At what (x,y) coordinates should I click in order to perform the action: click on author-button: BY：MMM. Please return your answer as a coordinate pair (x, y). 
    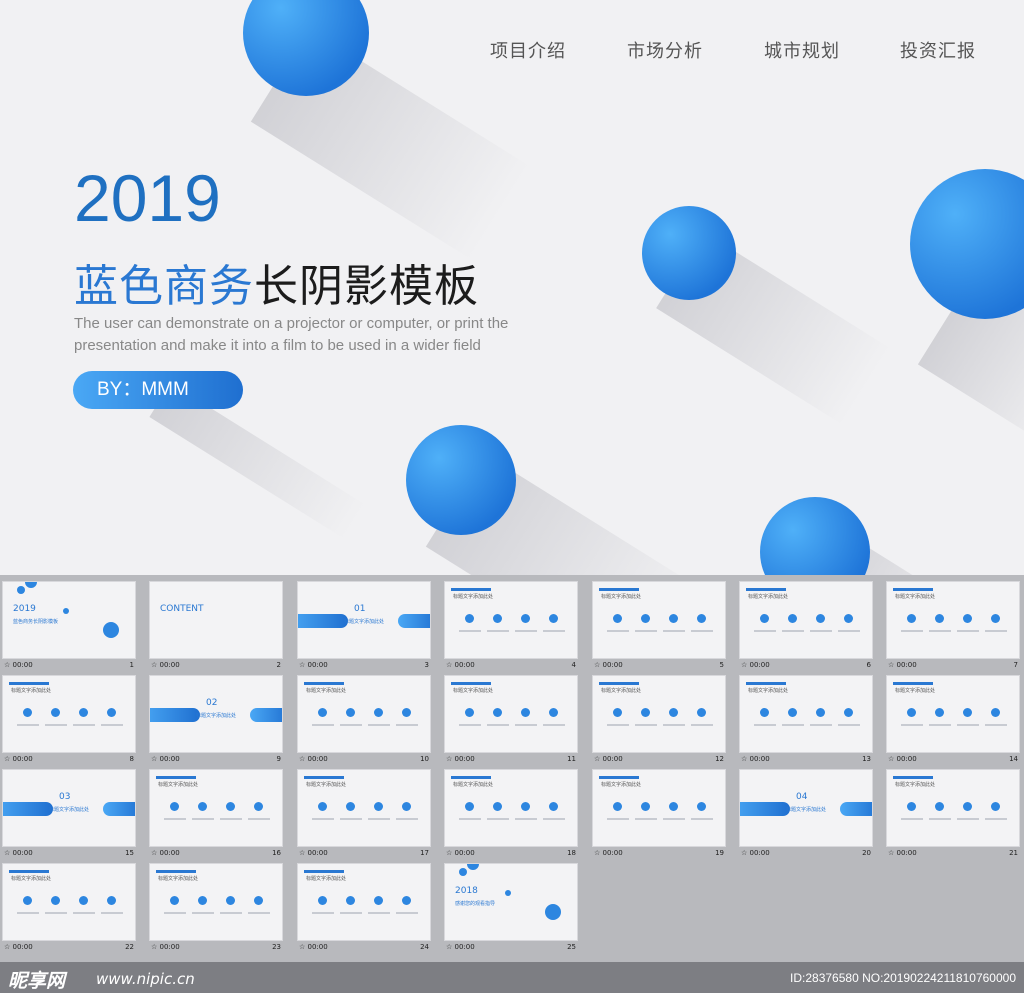
    Looking at the image, I should click on (158, 390).